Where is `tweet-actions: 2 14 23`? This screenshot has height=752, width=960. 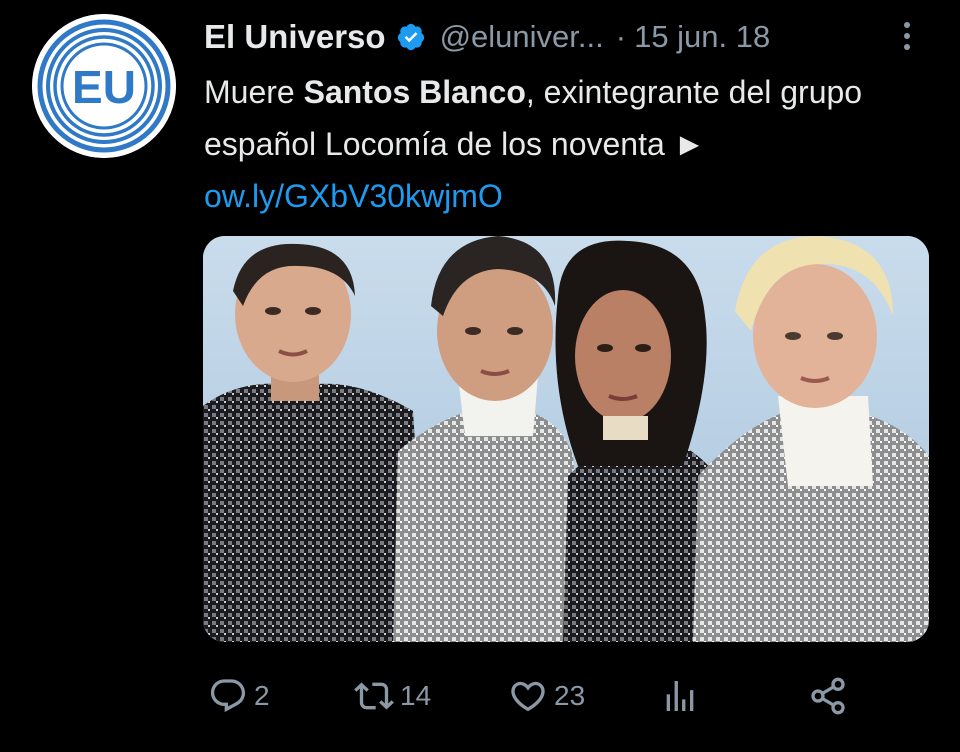 tweet-actions: 2 14 23 is located at coordinates (554, 696).